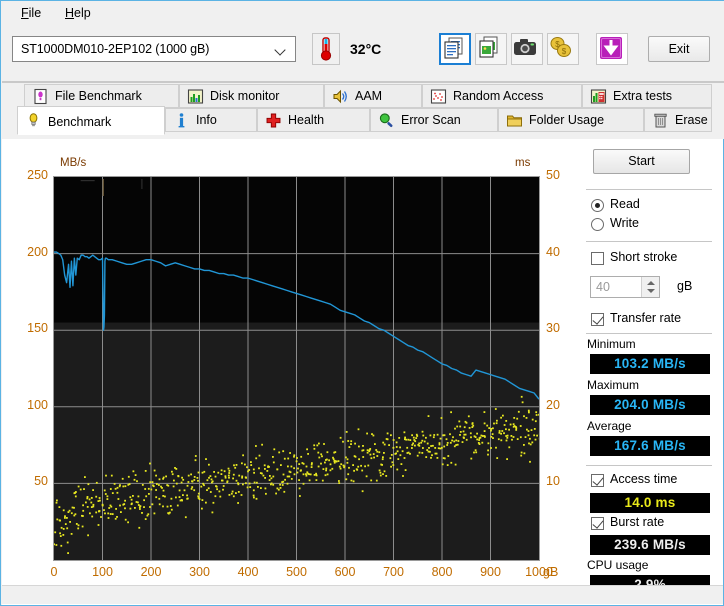 This screenshot has width=724, height=606. I want to click on tab-label: Info, so click(206, 120).